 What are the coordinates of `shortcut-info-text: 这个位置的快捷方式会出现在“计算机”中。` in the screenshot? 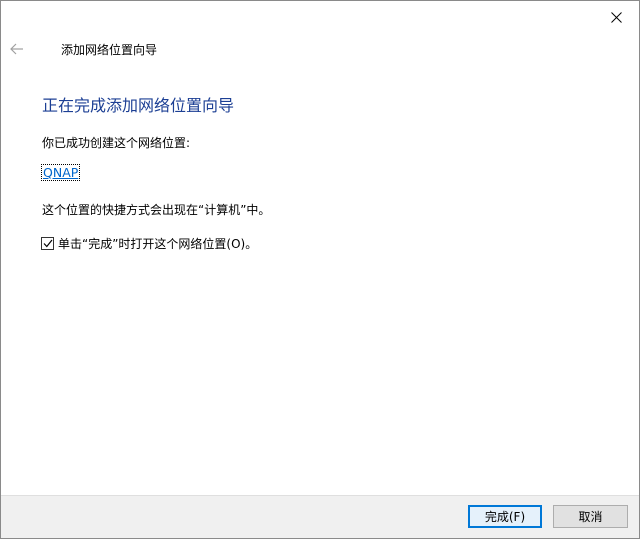 It's located at (156, 210).